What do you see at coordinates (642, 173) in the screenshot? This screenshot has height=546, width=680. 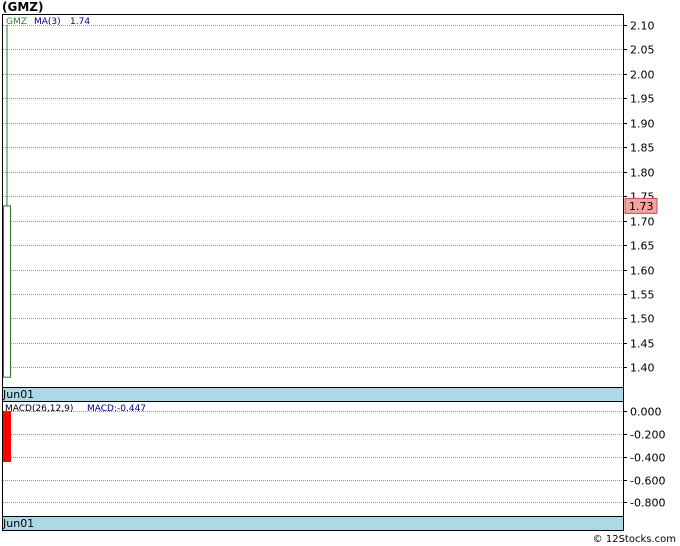 I see `price-tick-label: 1.80` at bounding box center [642, 173].